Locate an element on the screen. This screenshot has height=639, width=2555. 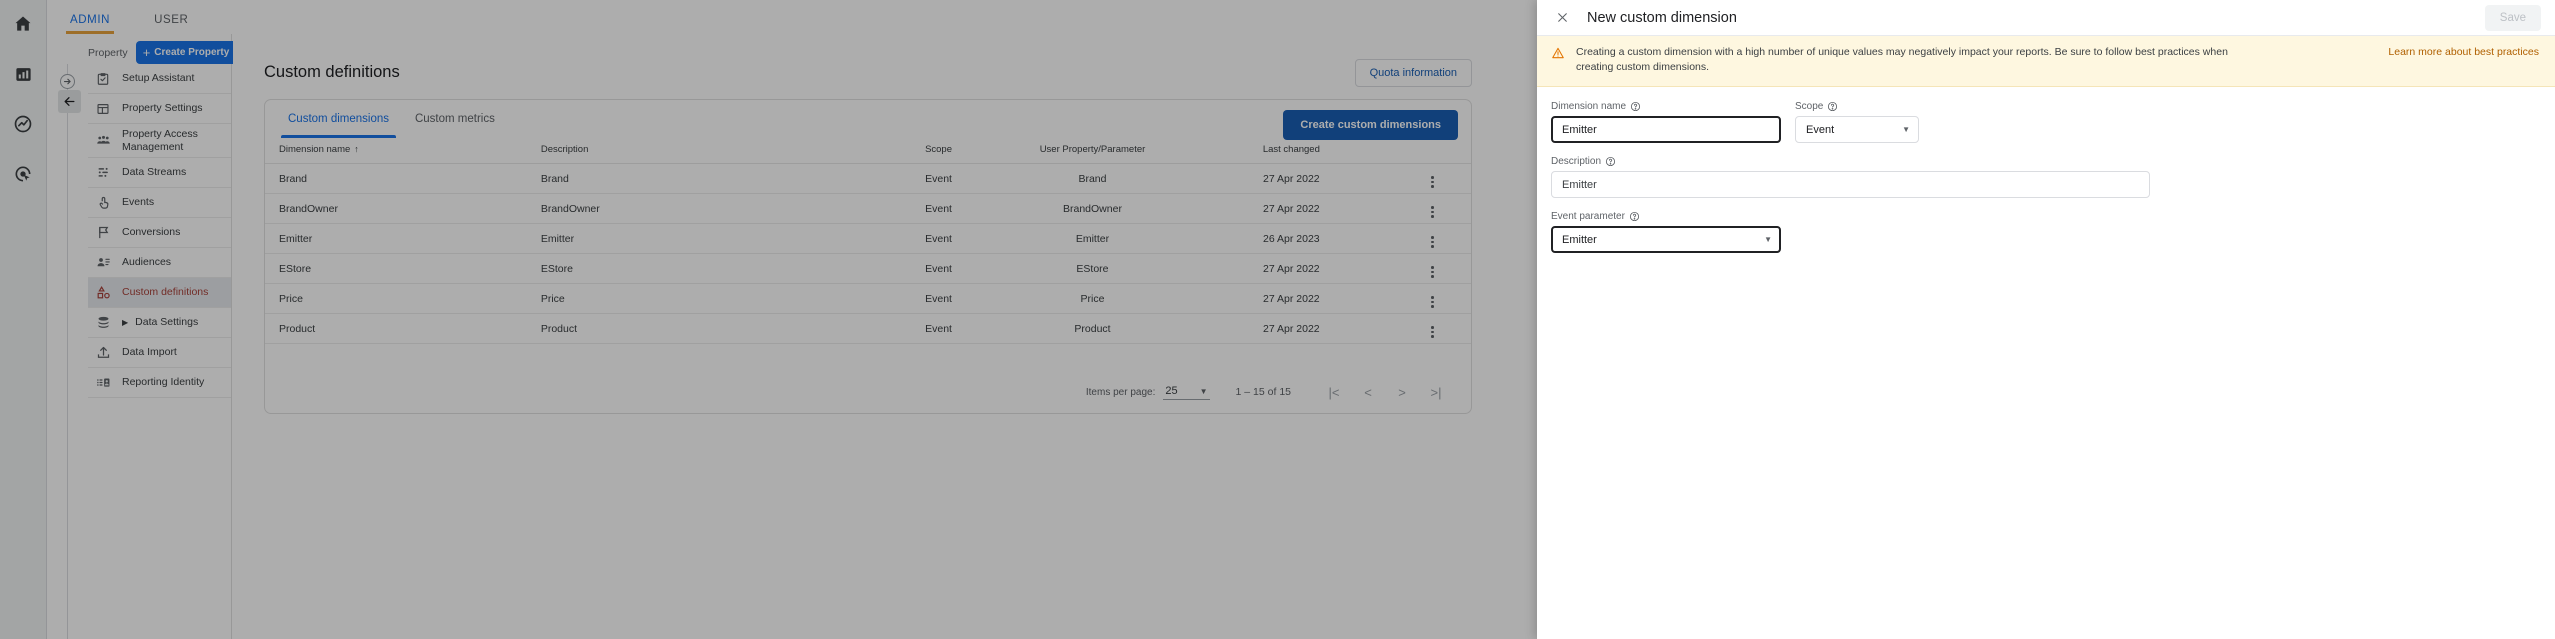
column-header-dimension-name: Dimension name ↑ is located at coordinates (403, 151).